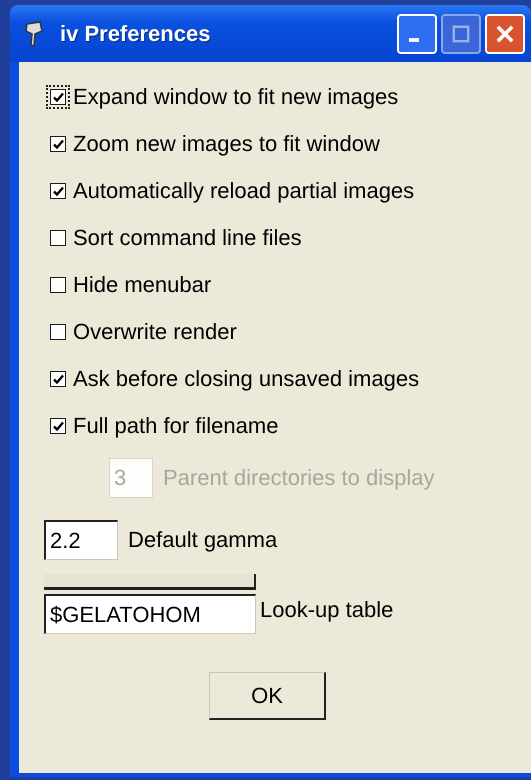  I want to click on option-label: Zoom new images to fit window, so click(226, 144).